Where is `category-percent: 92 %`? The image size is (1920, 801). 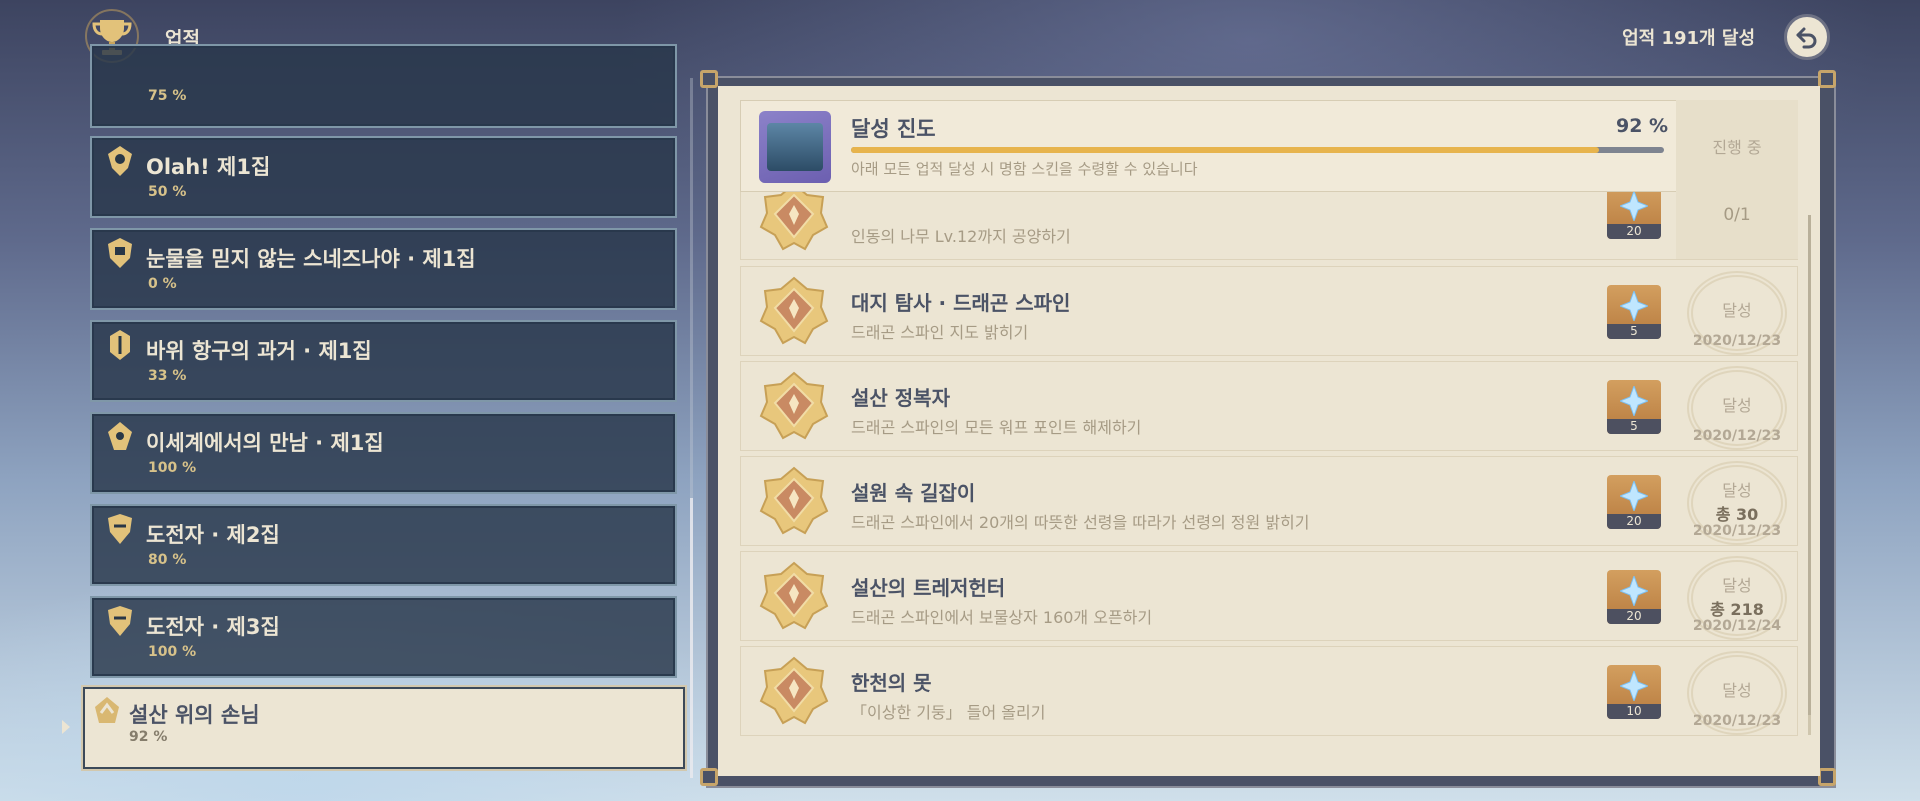
category-percent: 92 % is located at coordinates (148, 737).